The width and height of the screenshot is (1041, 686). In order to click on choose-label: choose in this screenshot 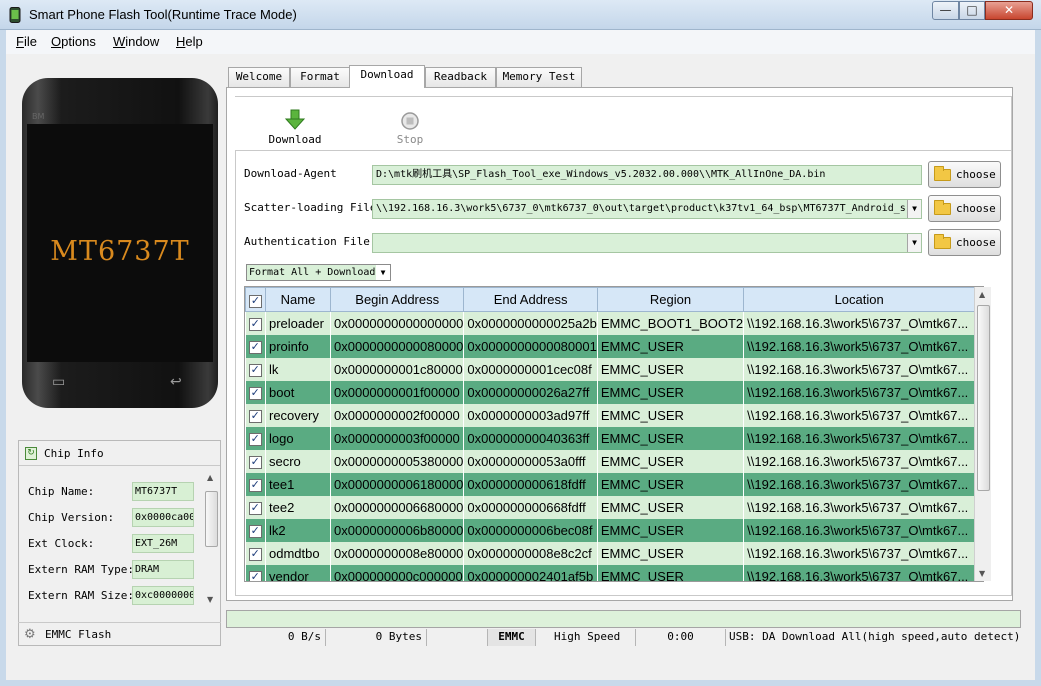, I will do `click(976, 208)`.